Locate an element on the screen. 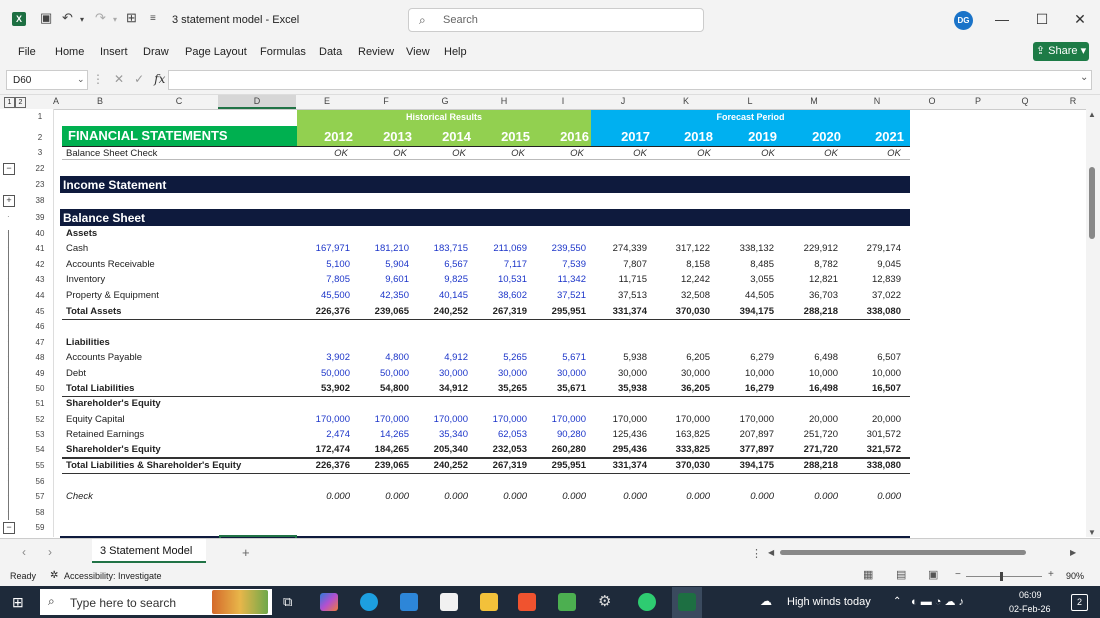 This screenshot has width=1100, height=618. value-cell: 35,265 is located at coordinates (502, 388).